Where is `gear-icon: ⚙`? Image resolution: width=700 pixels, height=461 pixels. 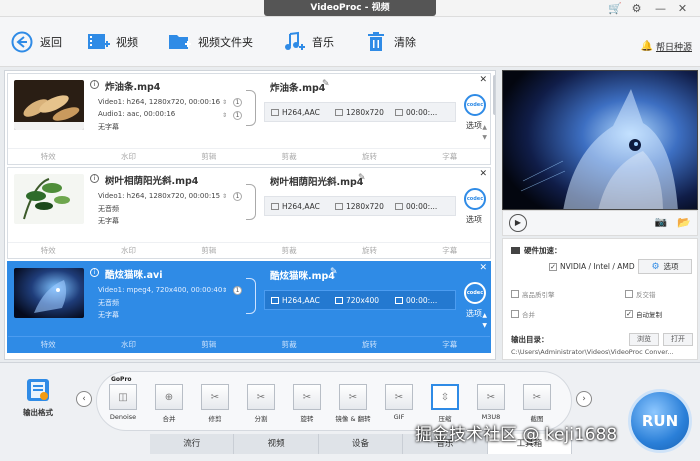
gear-icon: ⚙ is located at coordinates (636, 8).